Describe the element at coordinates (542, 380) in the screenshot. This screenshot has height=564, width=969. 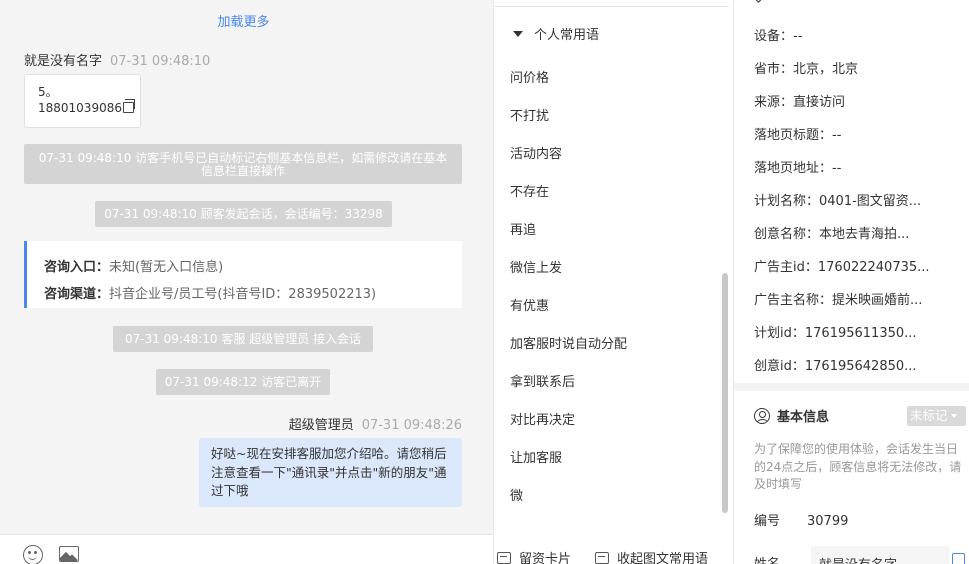
I see `phrase-item: 拿到联系后` at that location.